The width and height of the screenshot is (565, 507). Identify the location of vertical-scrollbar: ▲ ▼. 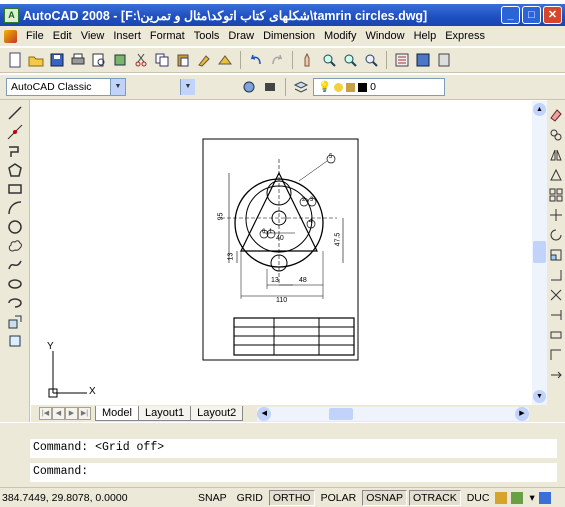
(539, 253).